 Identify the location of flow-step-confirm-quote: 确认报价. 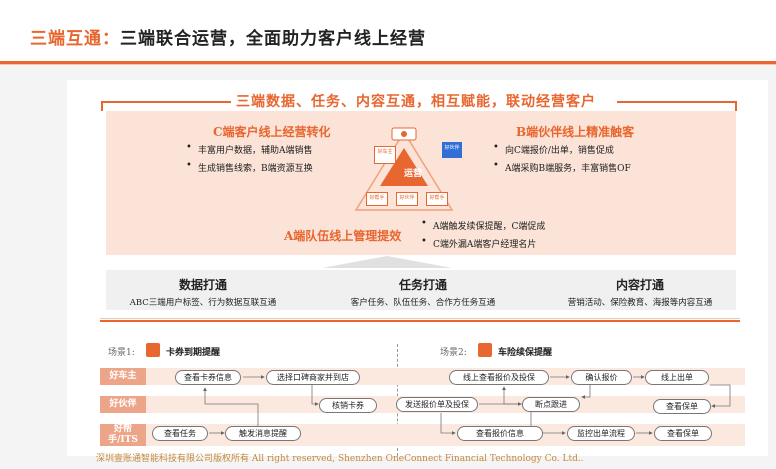
(601, 377).